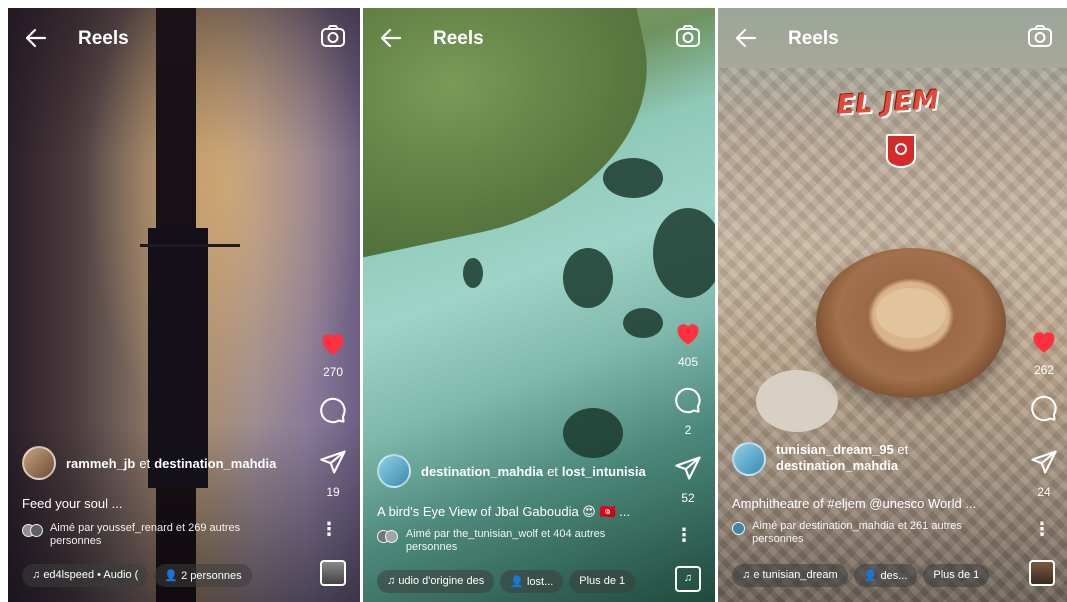  Describe the element at coordinates (901, 151) in the screenshot. I see `flag-icon` at that location.